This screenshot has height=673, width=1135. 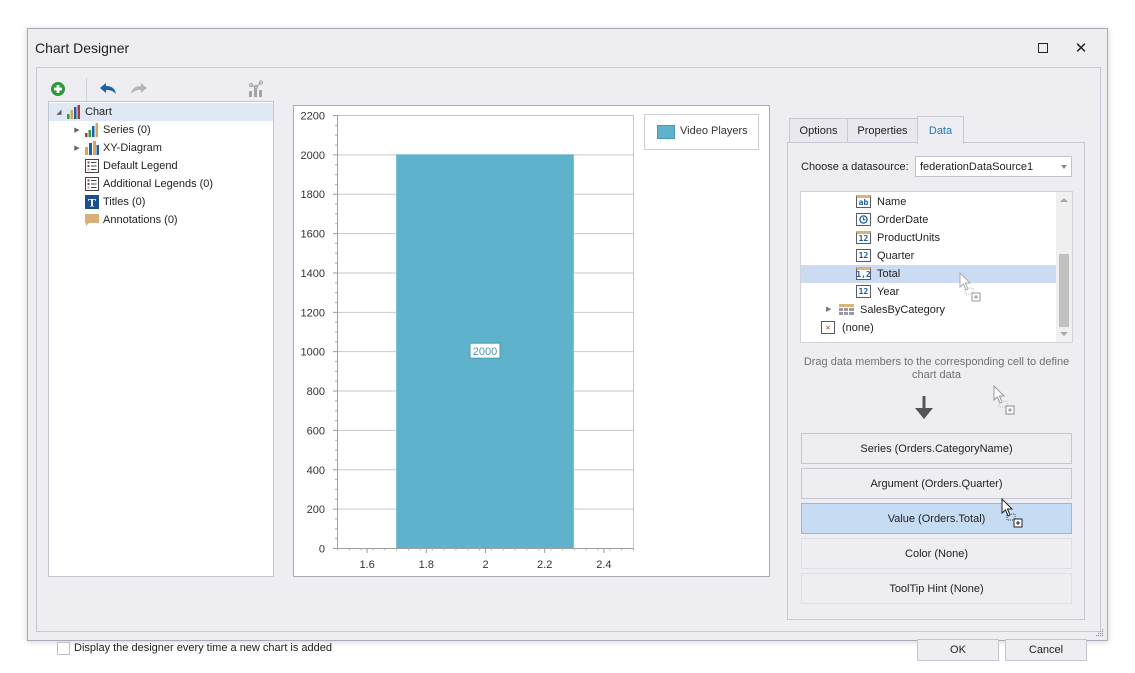 I want to click on scroll-up-icon, so click(x=1064, y=200).